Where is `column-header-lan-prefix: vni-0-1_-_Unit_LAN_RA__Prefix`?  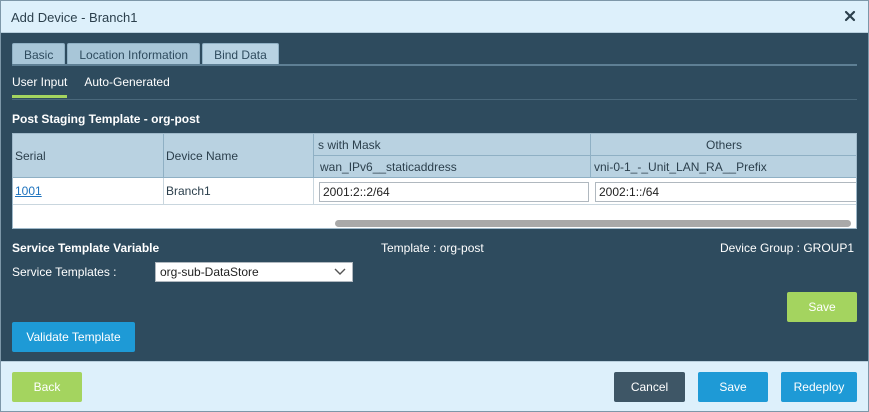
column-header-lan-prefix: vni-0-1_-_Unit_LAN_RA__Prefix is located at coordinates (723, 167).